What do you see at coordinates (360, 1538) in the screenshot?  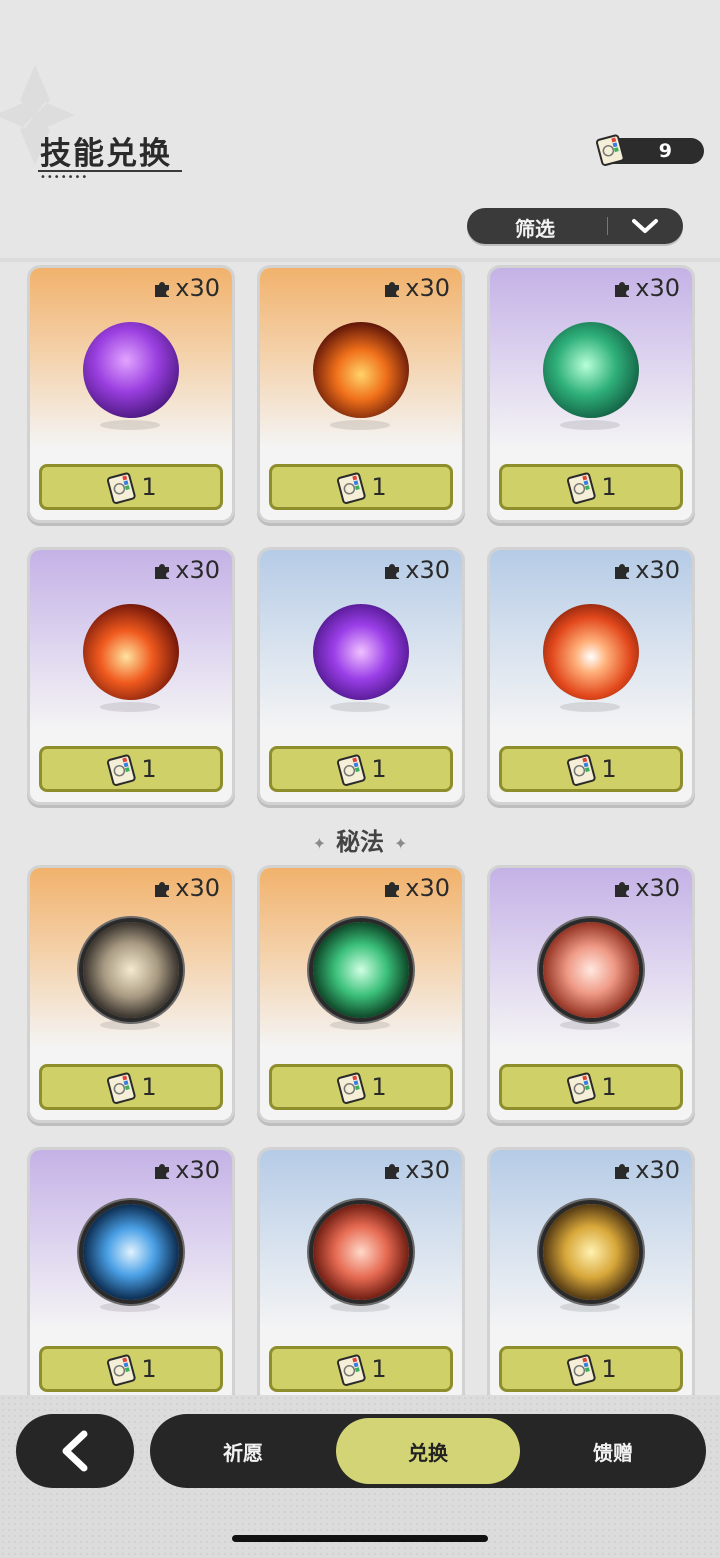 I see `home-indicator` at bounding box center [360, 1538].